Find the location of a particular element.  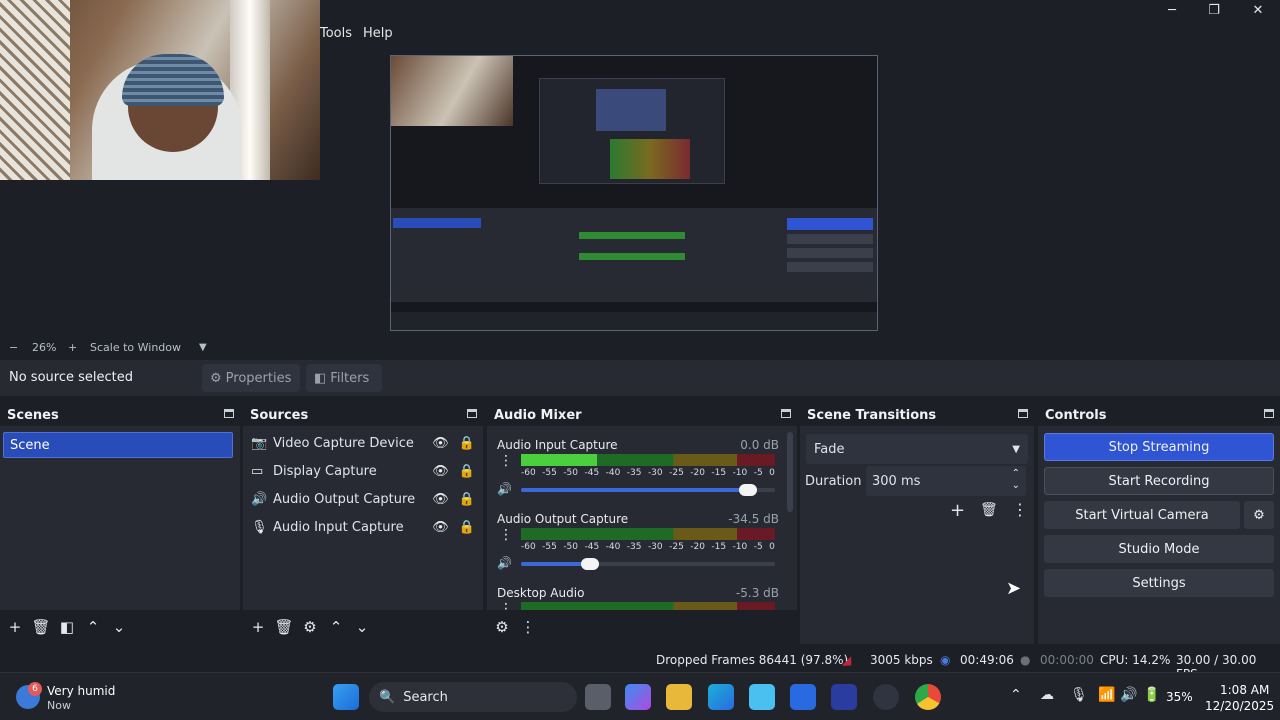

cloud-icon: ☁ is located at coordinates (1047, 695).